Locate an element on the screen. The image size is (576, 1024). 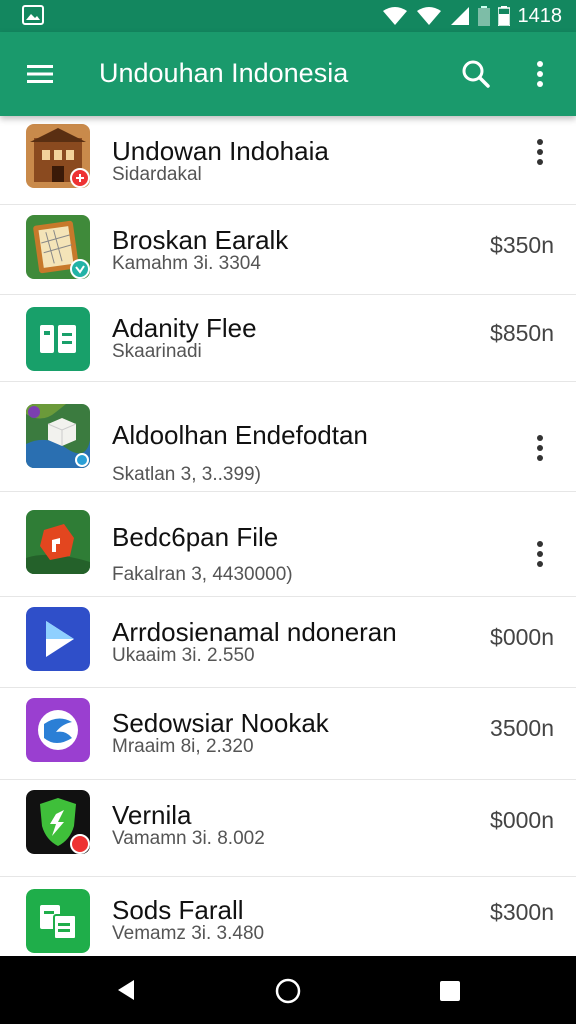
app-bar: Undouhan Indonesia is located at coordinates (288, 74).